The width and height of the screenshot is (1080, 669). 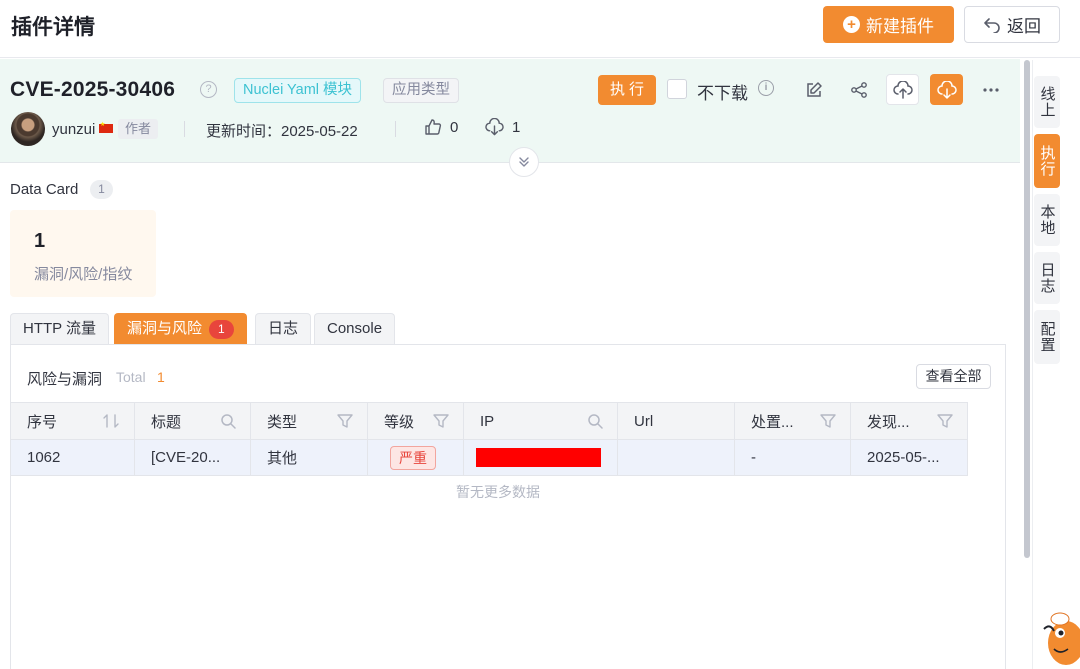 What do you see at coordinates (416, 421) in the screenshot?
I see `column-header-level: 等级` at bounding box center [416, 421].